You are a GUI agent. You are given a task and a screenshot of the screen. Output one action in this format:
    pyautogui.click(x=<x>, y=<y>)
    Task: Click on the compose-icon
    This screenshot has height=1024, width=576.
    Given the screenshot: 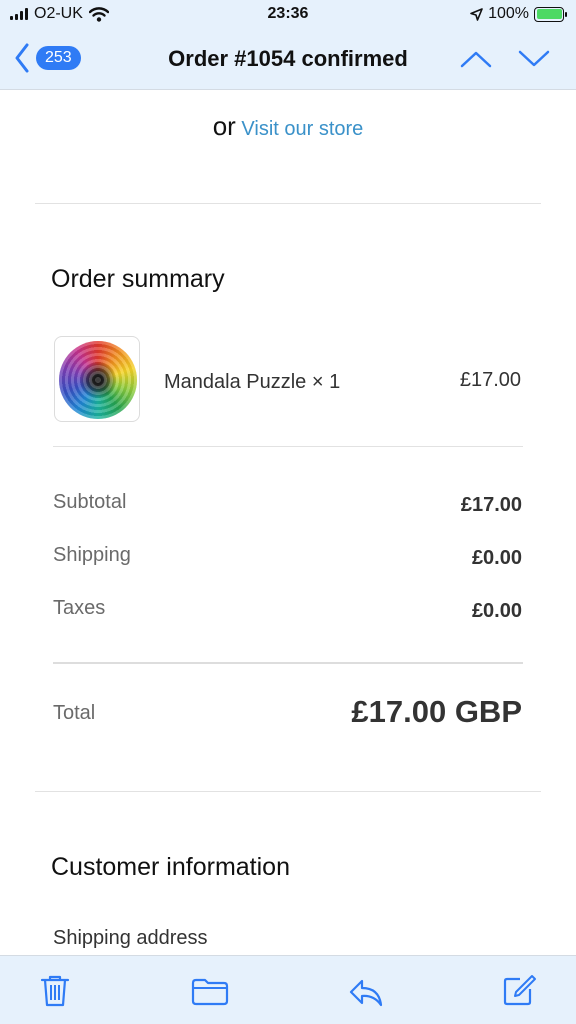 What is the action you would take?
    pyautogui.click(x=520, y=990)
    